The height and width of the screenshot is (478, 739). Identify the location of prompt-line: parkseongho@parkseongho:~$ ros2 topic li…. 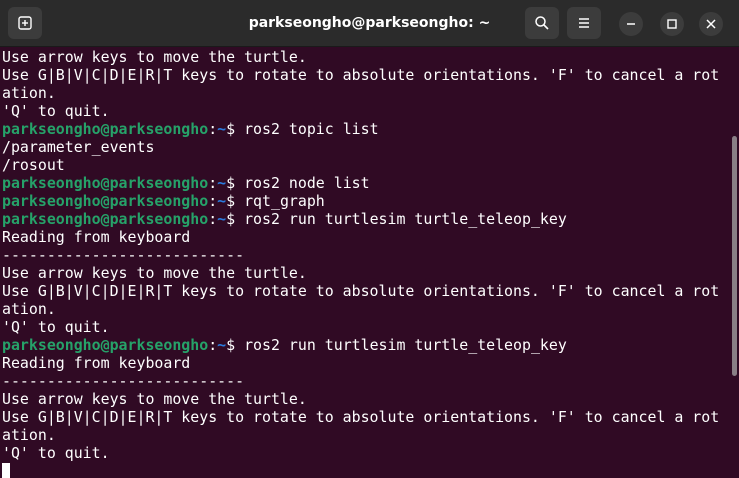
(364, 129).